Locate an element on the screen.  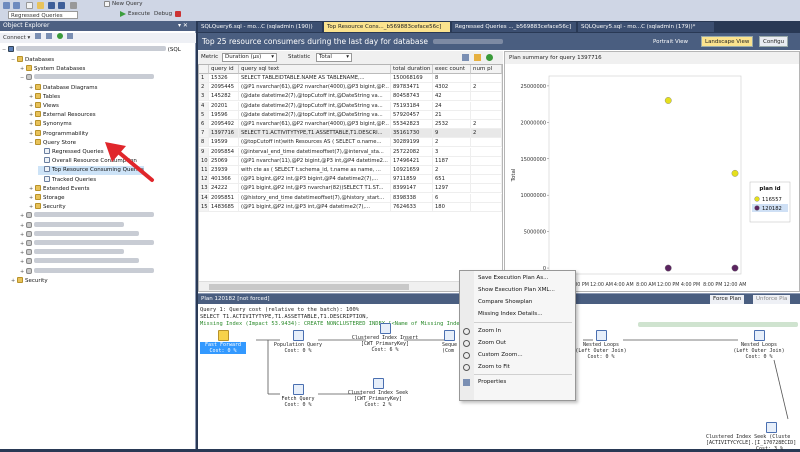
op-fetch-query: Fetch Query Cost: 0 % is located at coordinates (298, 396).